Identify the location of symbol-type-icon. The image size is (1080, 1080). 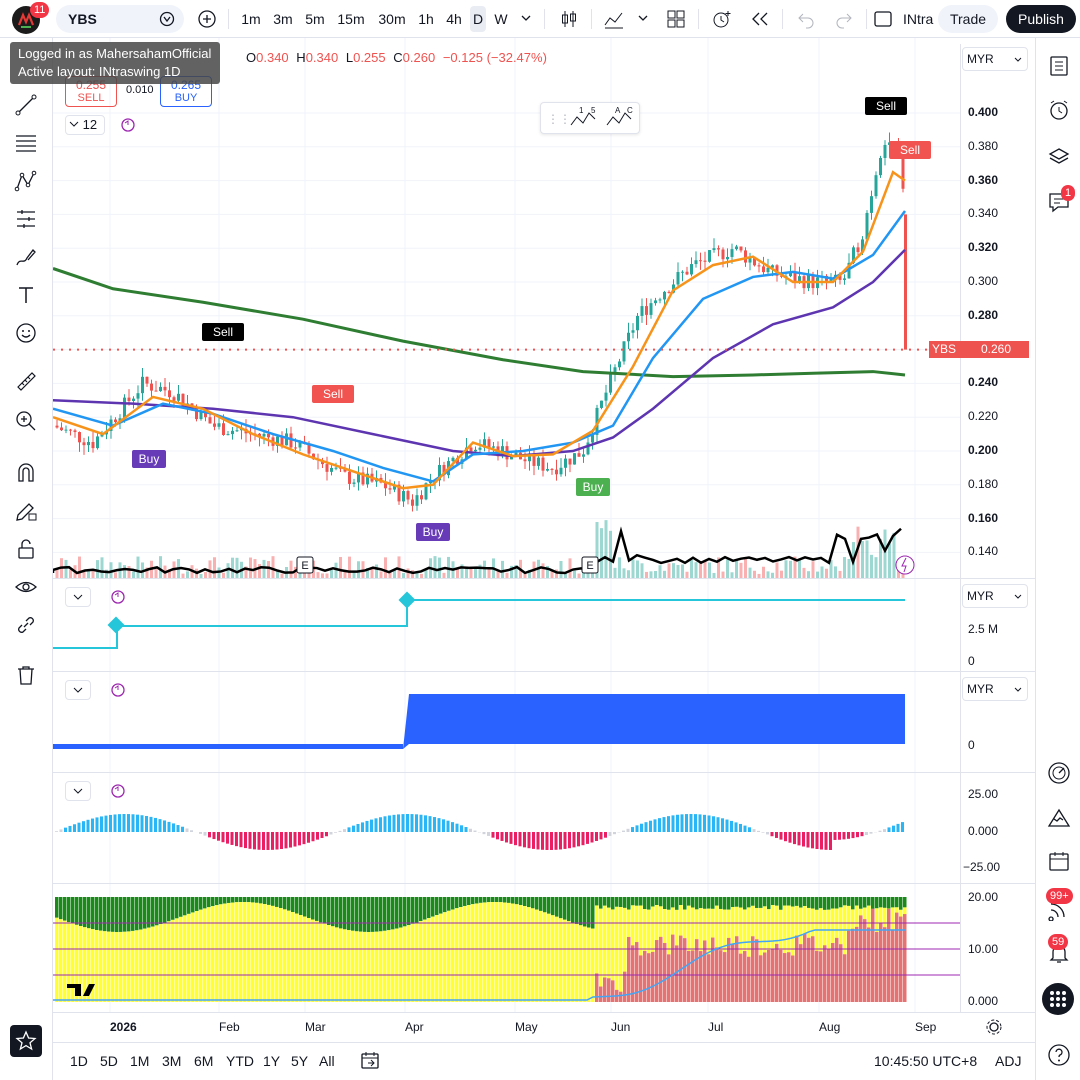
(167, 19).